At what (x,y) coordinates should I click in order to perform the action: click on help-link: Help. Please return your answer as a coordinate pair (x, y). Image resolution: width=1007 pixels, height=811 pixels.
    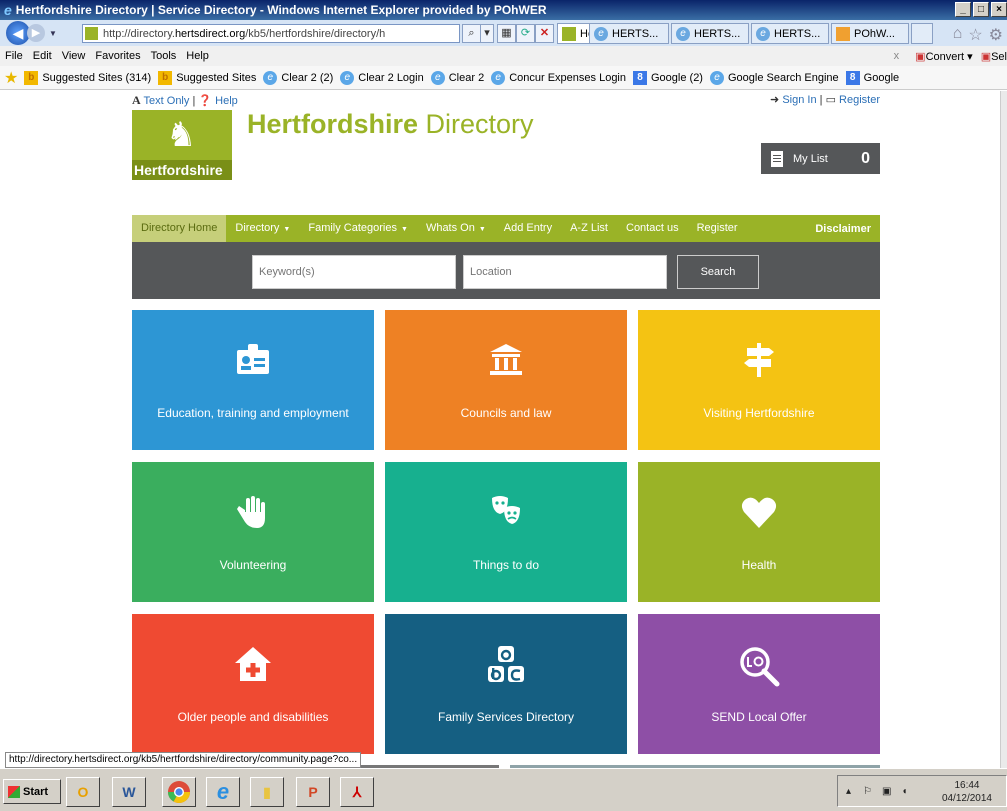
    Looking at the image, I should click on (226, 101).